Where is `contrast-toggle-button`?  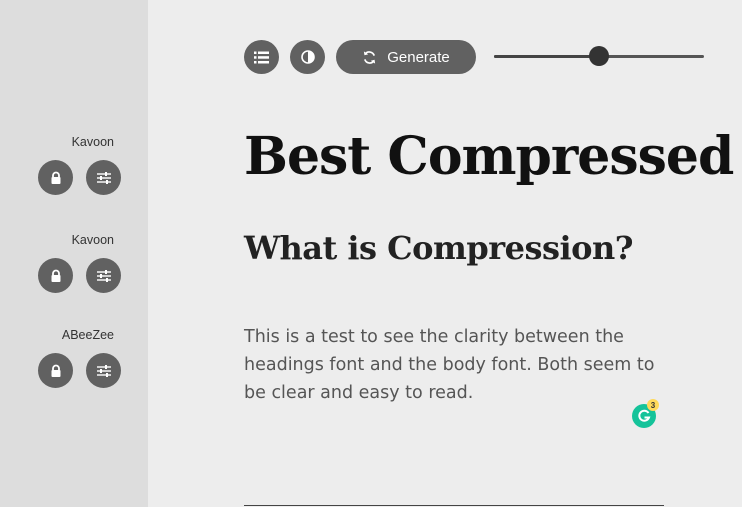 contrast-toggle-button is located at coordinates (307, 57).